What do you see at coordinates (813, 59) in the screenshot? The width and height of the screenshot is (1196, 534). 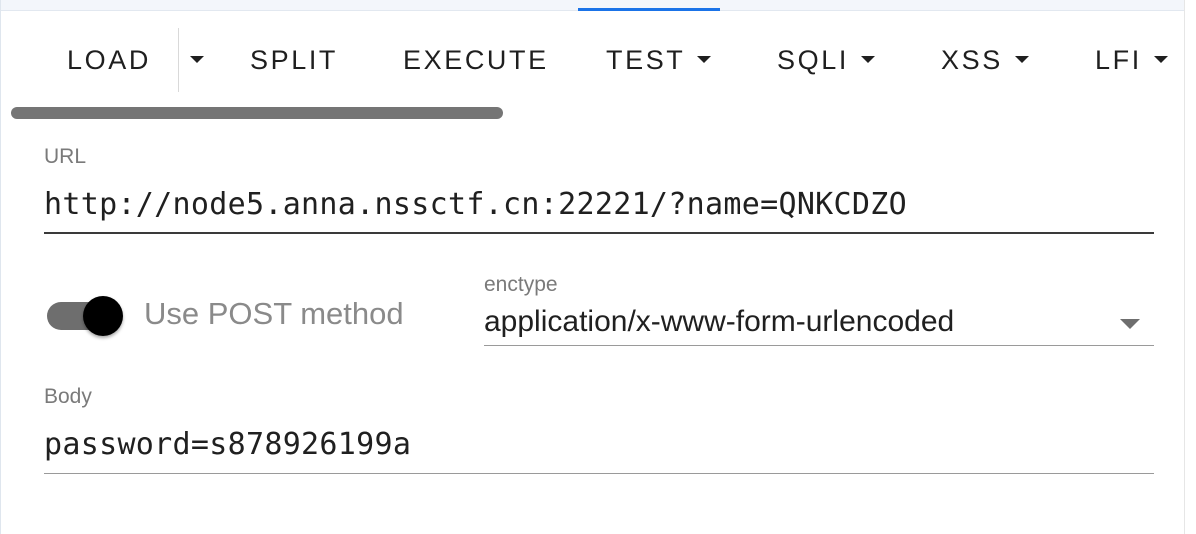 I see `sqli-menu-label: SQLI` at bounding box center [813, 59].